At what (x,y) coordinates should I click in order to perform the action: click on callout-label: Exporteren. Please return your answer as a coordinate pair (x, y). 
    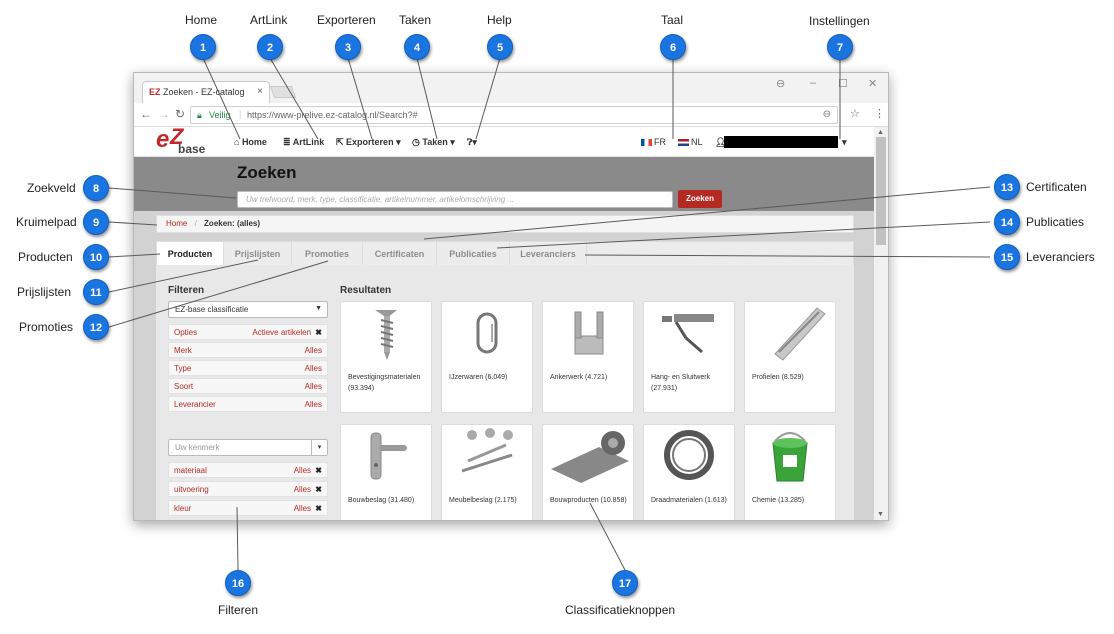
    Looking at the image, I should click on (346, 20).